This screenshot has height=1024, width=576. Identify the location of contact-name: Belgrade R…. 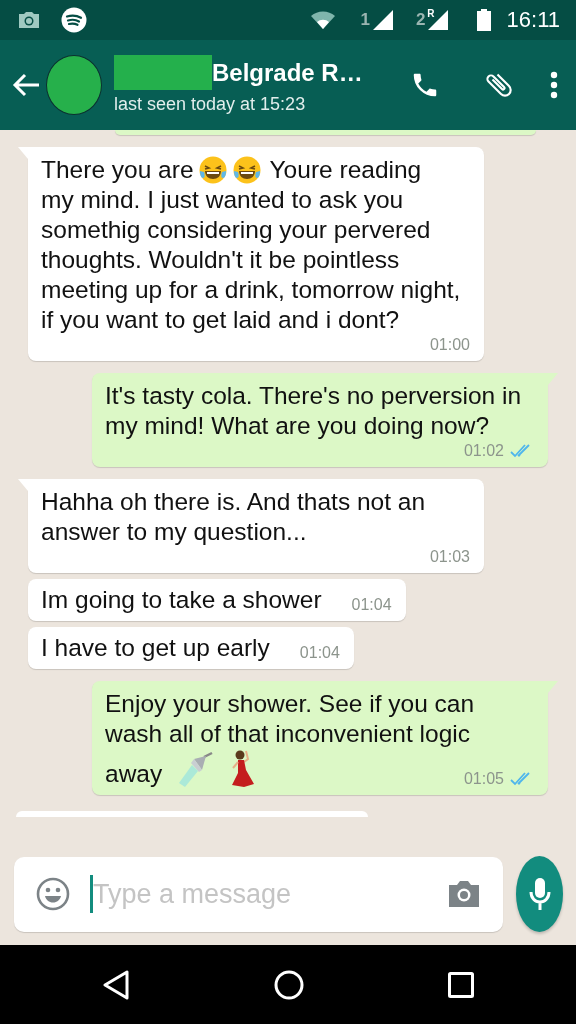
(287, 72).